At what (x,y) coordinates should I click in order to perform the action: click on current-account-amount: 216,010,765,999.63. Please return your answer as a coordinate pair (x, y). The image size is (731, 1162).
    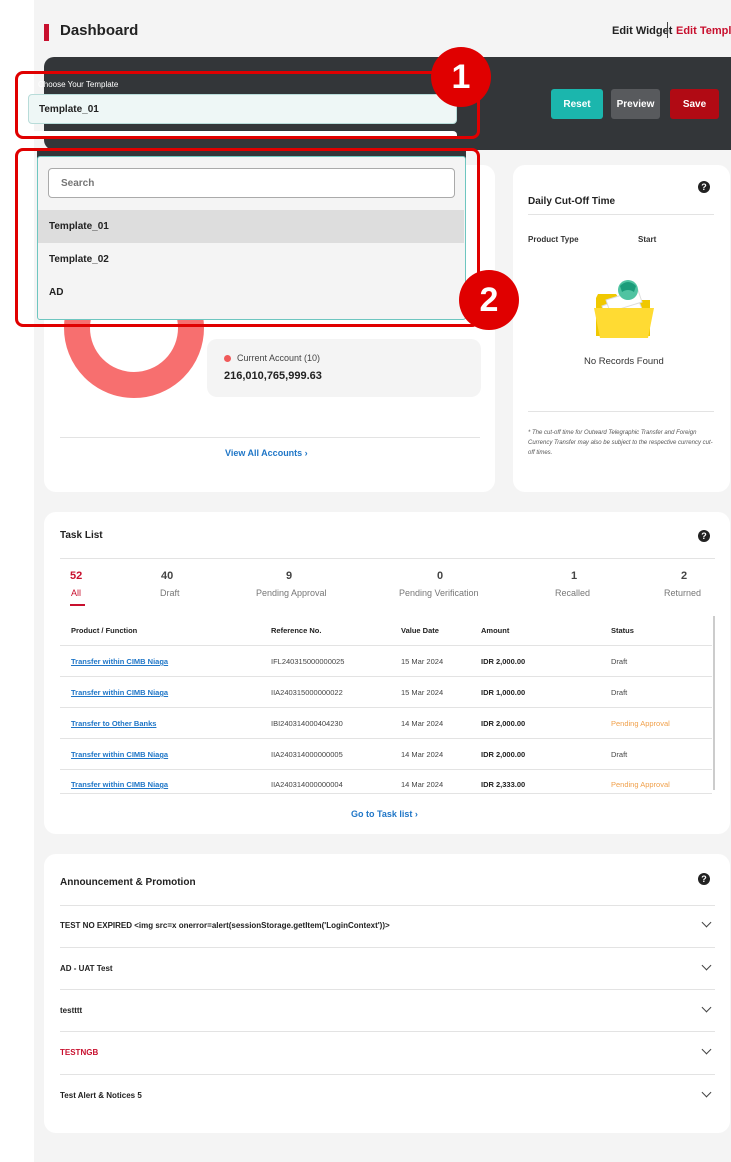
    Looking at the image, I should click on (273, 376).